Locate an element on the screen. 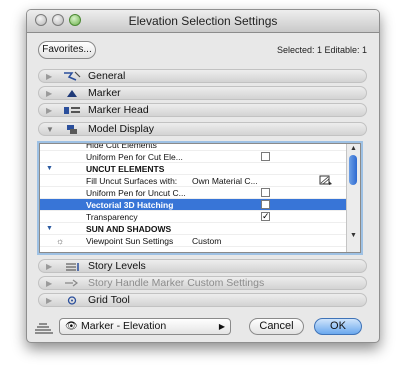 The height and width of the screenshot is (369, 400). ok-button: OK is located at coordinates (338, 326).